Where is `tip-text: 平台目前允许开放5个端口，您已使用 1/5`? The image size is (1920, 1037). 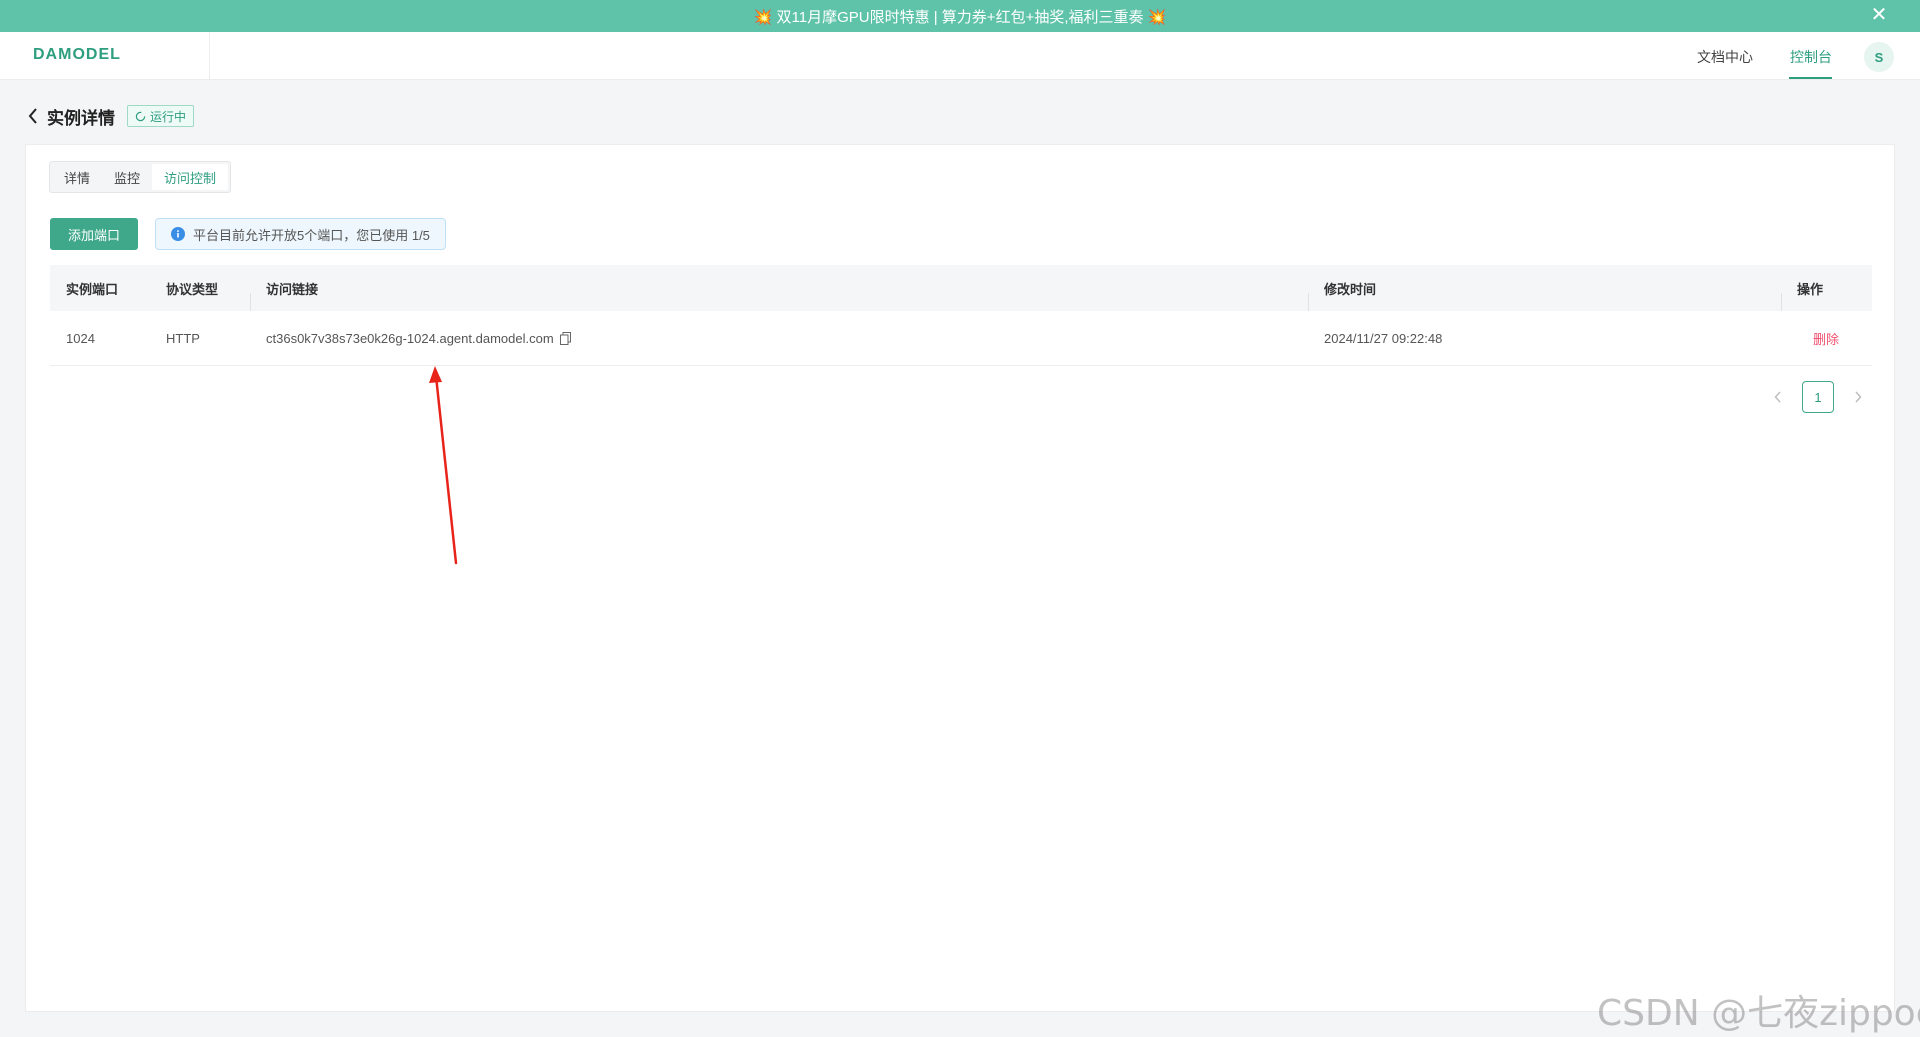 tip-text: 平台目前允许开放5个端口，您已使用 1/5 is located at coordinates (311, 235).